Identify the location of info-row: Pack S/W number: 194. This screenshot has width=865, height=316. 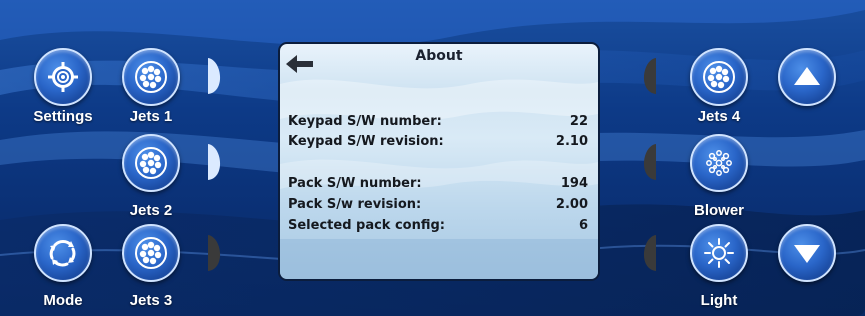
(438, 186).